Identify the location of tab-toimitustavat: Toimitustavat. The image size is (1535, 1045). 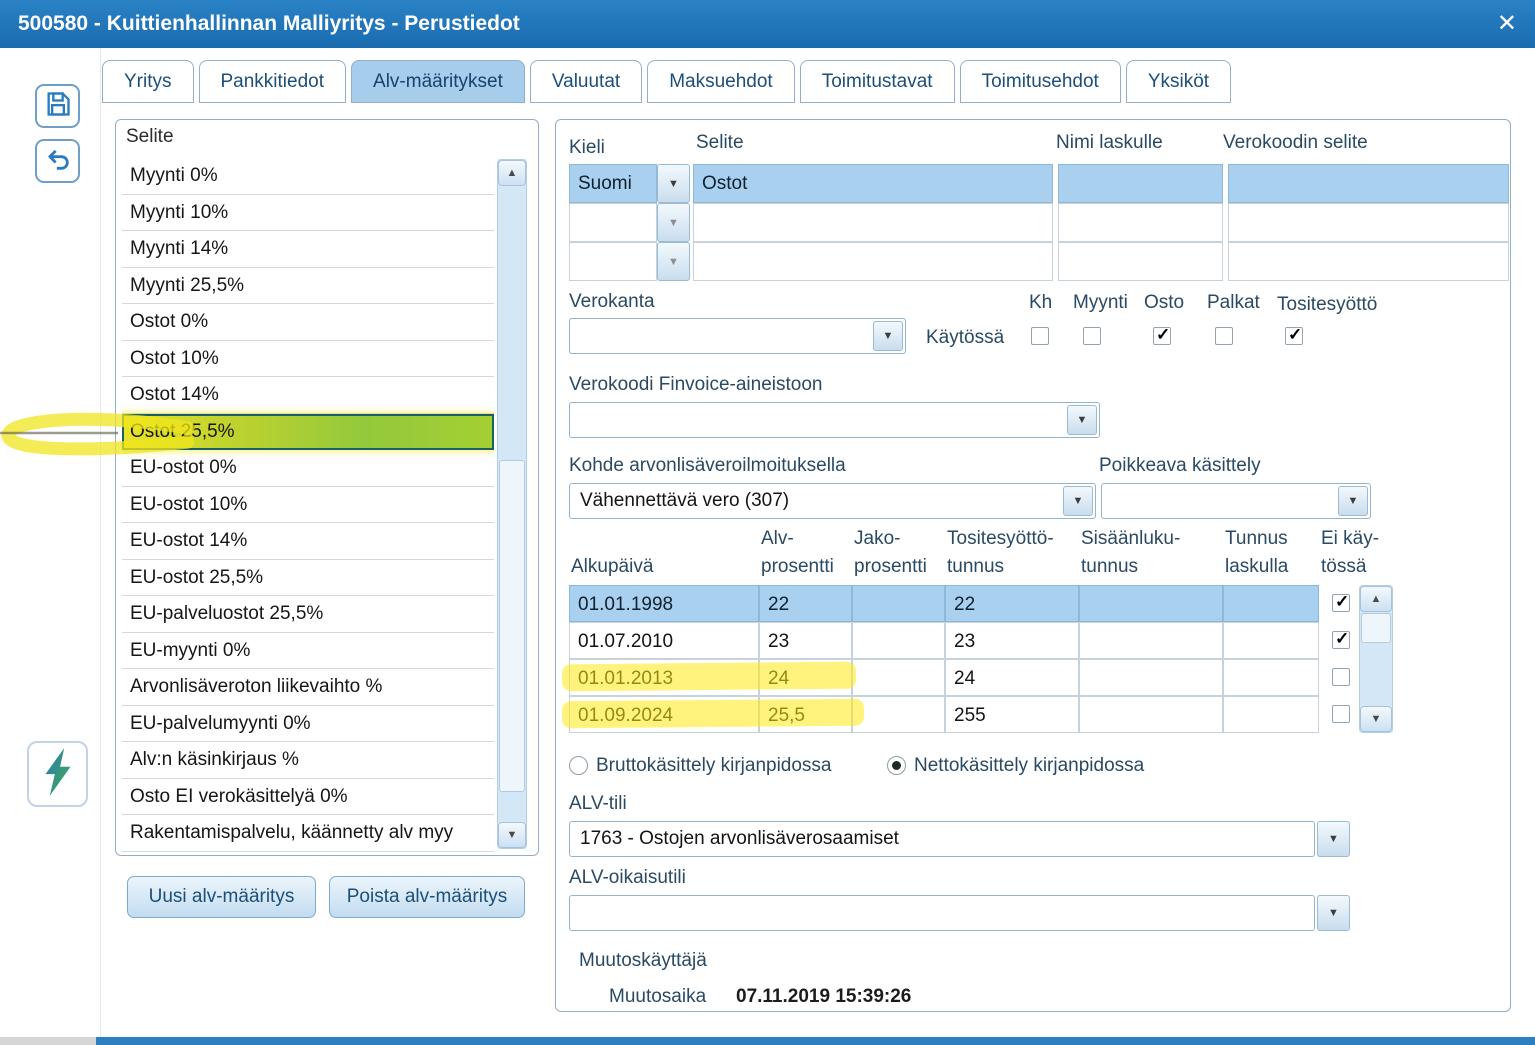
(877, 81).